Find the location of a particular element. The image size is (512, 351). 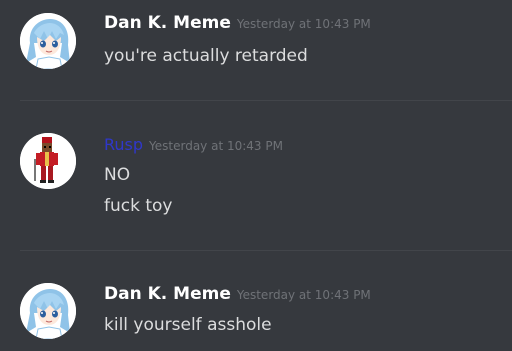

message-text: fuck toy is located at coordinates (138, 206).